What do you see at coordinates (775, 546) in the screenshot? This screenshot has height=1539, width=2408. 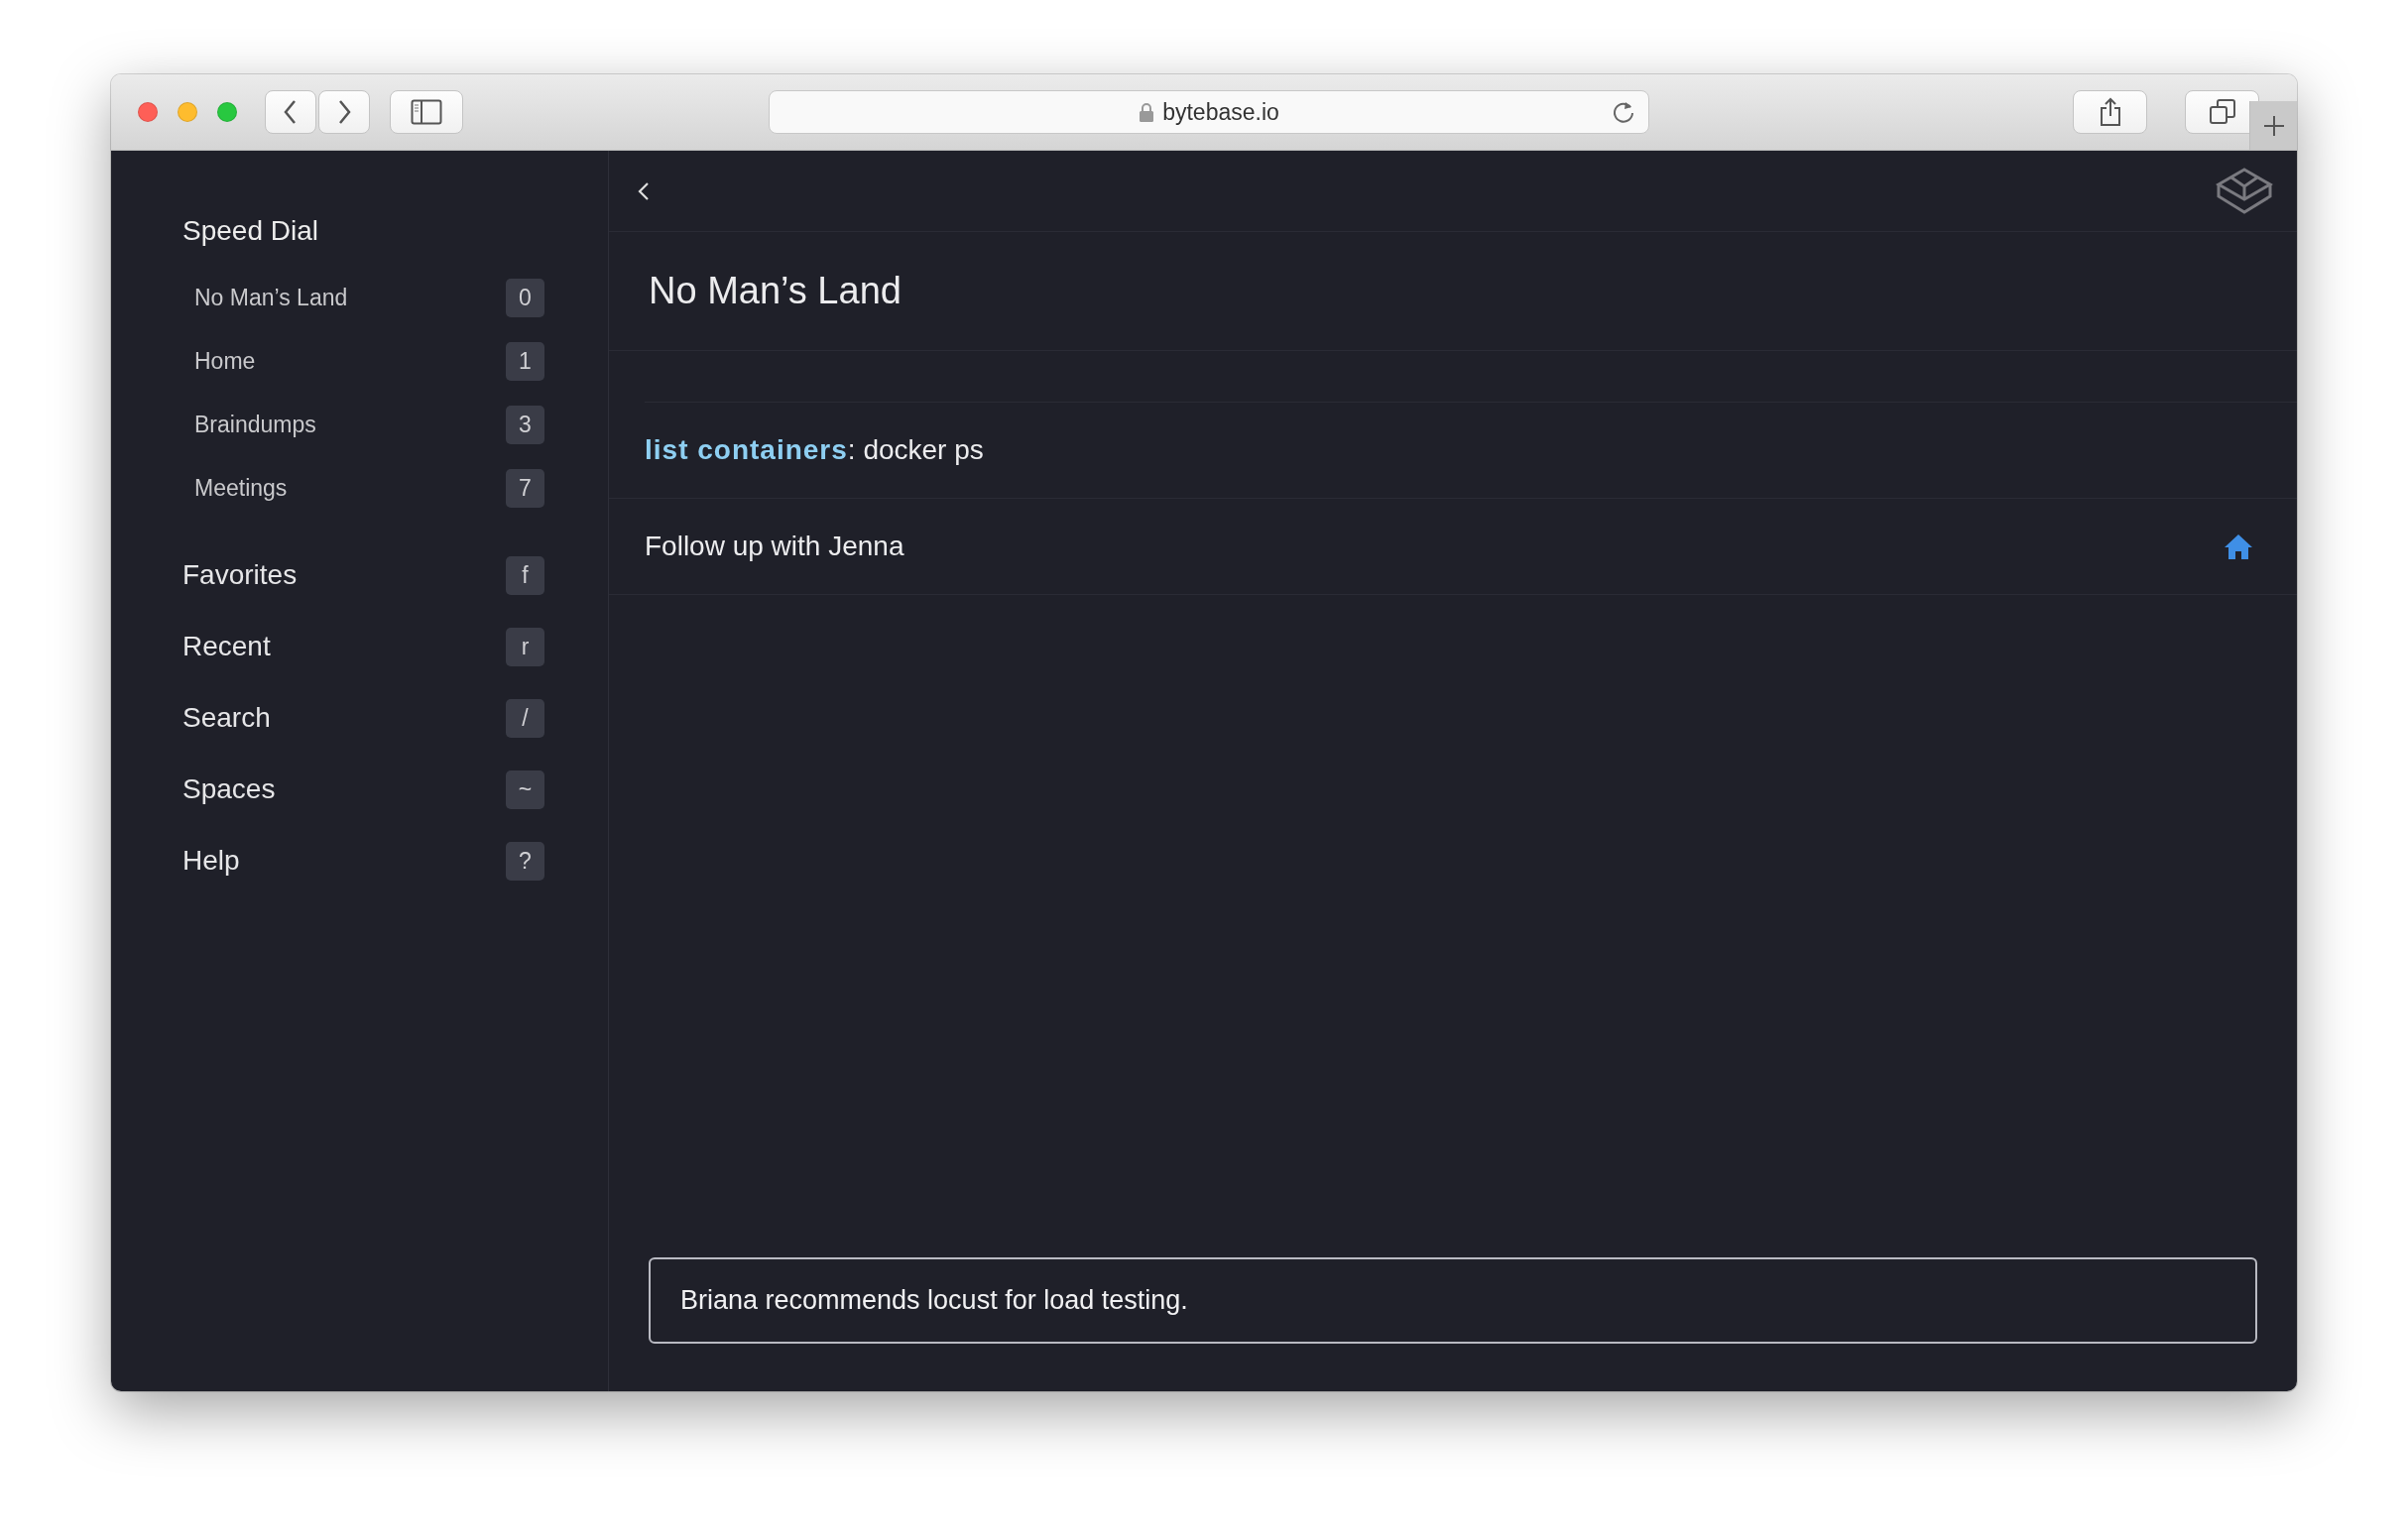 I see `note-text: Follow up with Jenna` at bounding box center [775, 546].